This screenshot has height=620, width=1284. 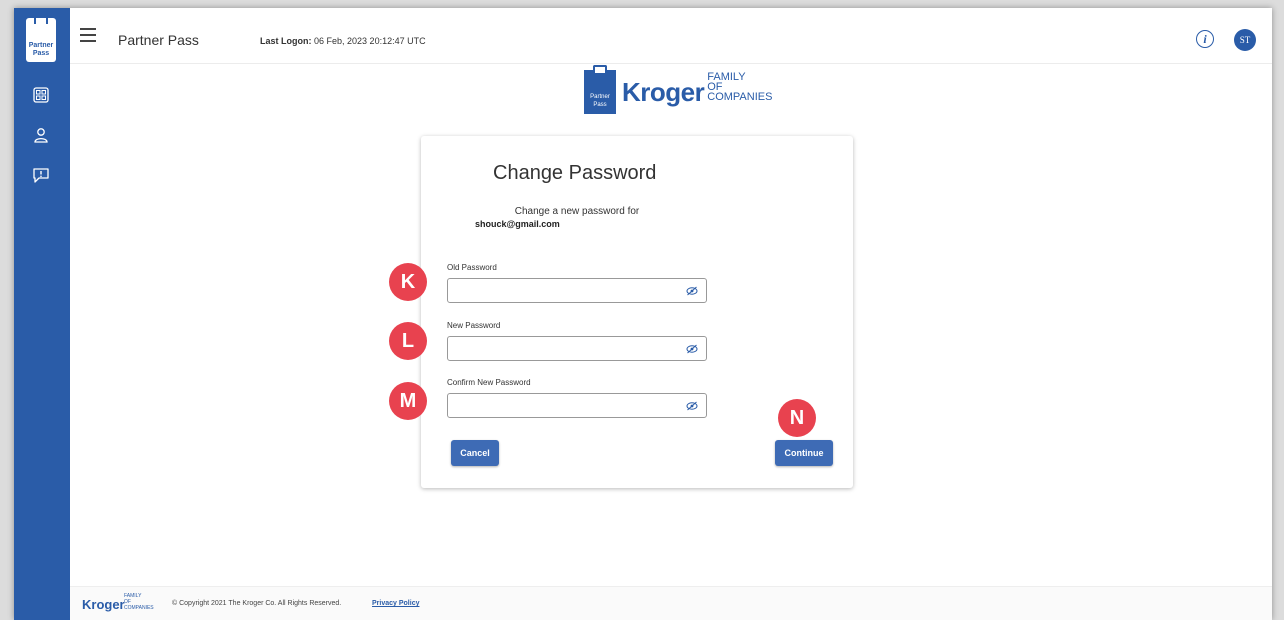 What do you see at coordinates (370, 41) in the screenshot?
I see `last-logon-value: 06 Feb, 2023 20:12:47 UTC` at bounding box center [370, 41].